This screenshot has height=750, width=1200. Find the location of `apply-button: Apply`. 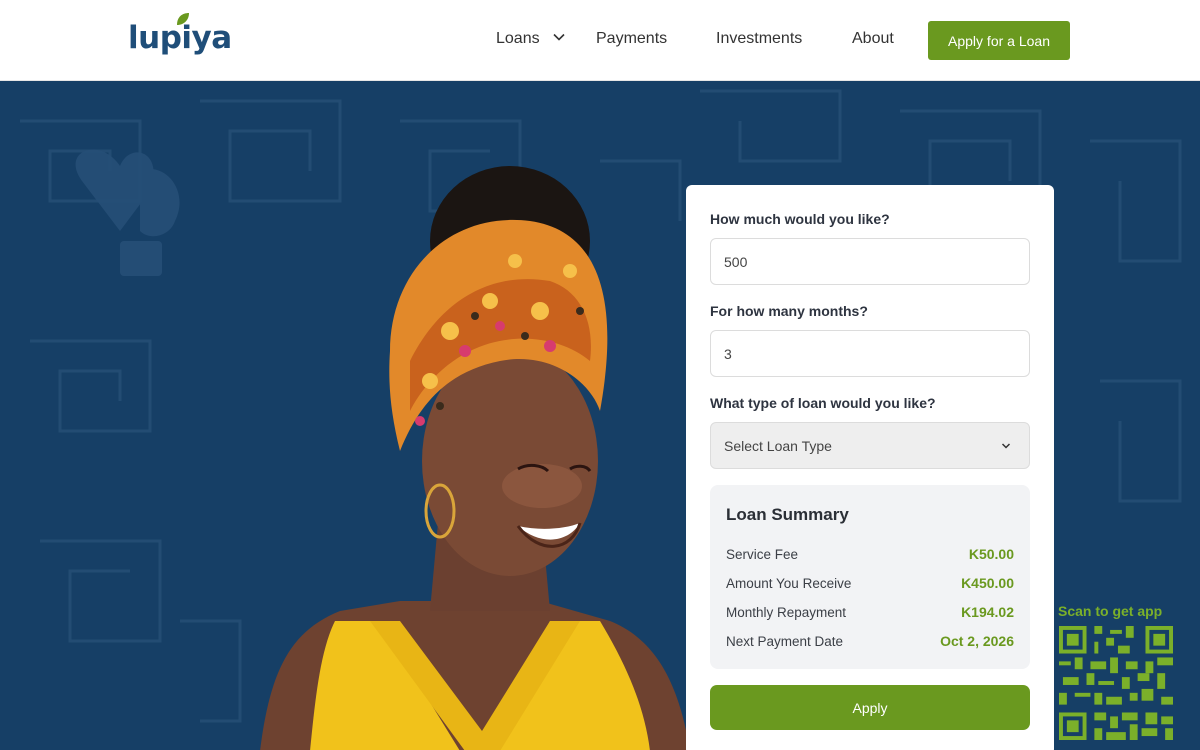

apply-button: Apply is located at coordinates (870, 707).